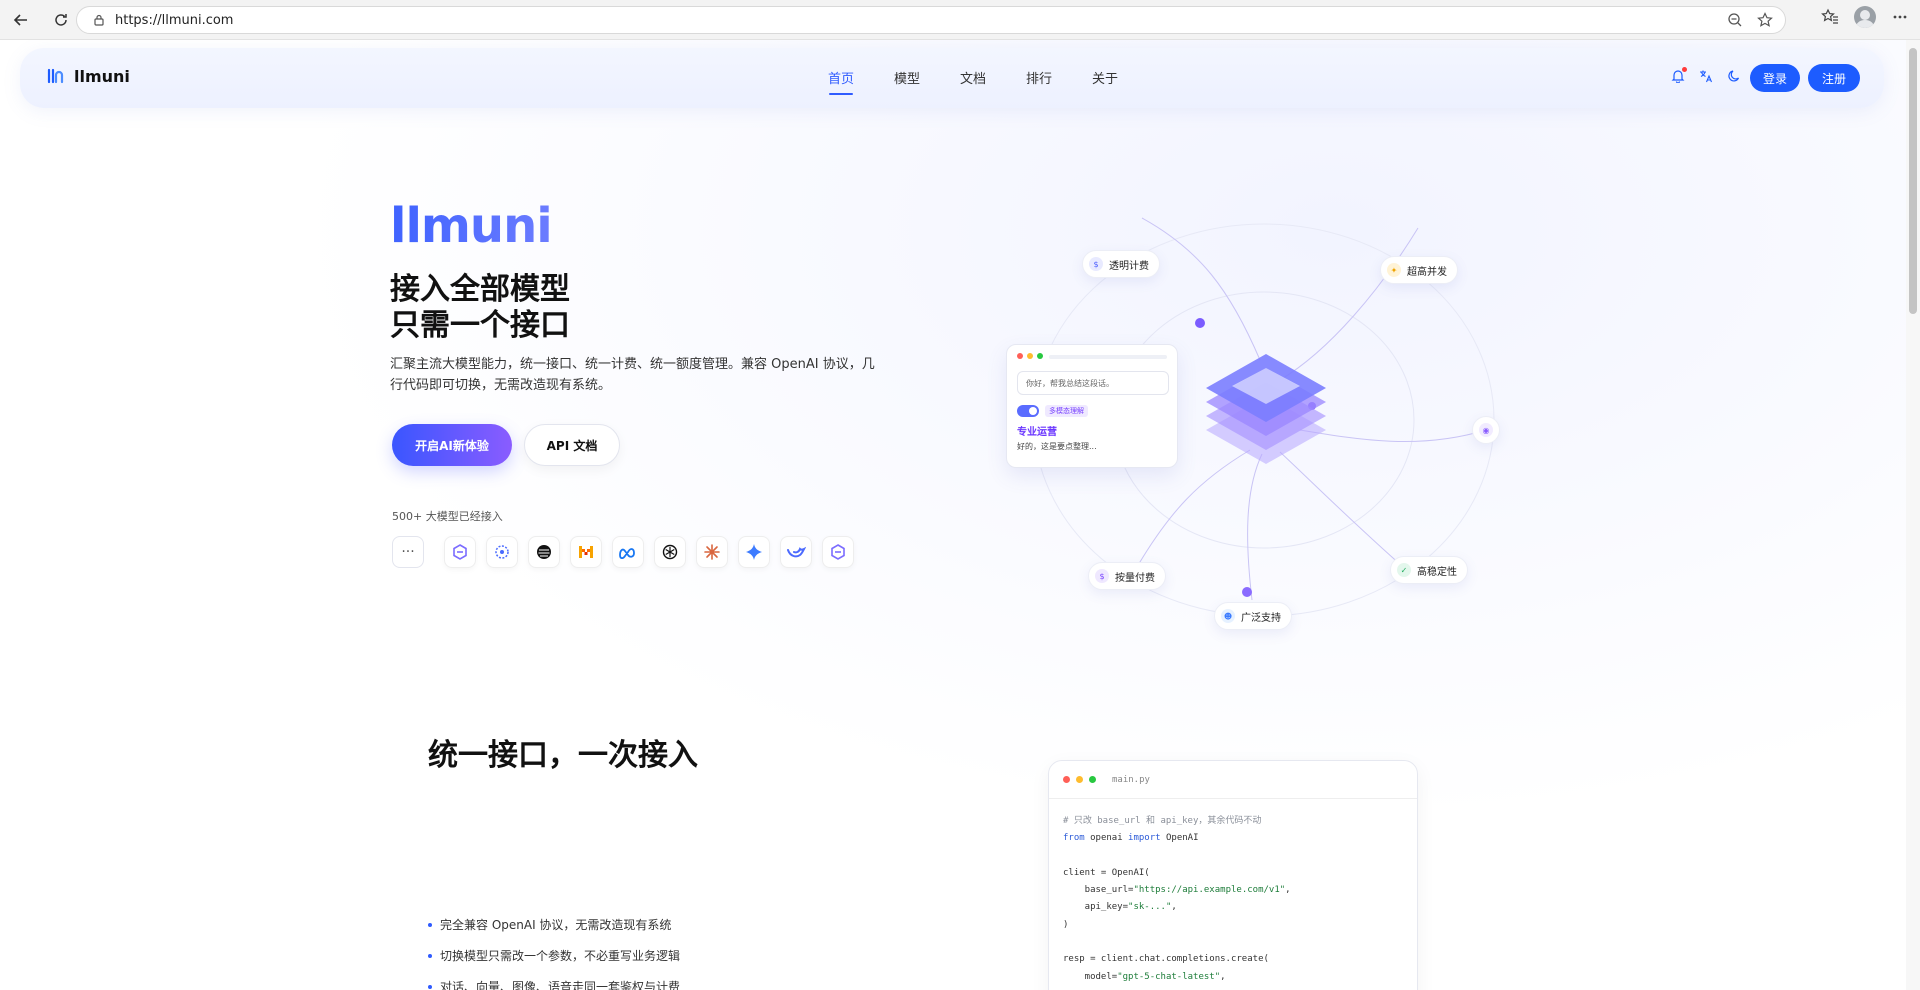 This screenshot has height=990, width=1920. I want to click on more-models-button: ···, so click(408, 552).